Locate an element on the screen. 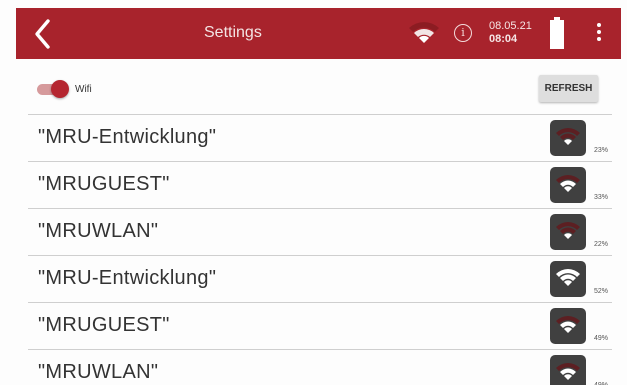  network-row: "MRUWLAN" 22% is located at coordinates (320, 231).